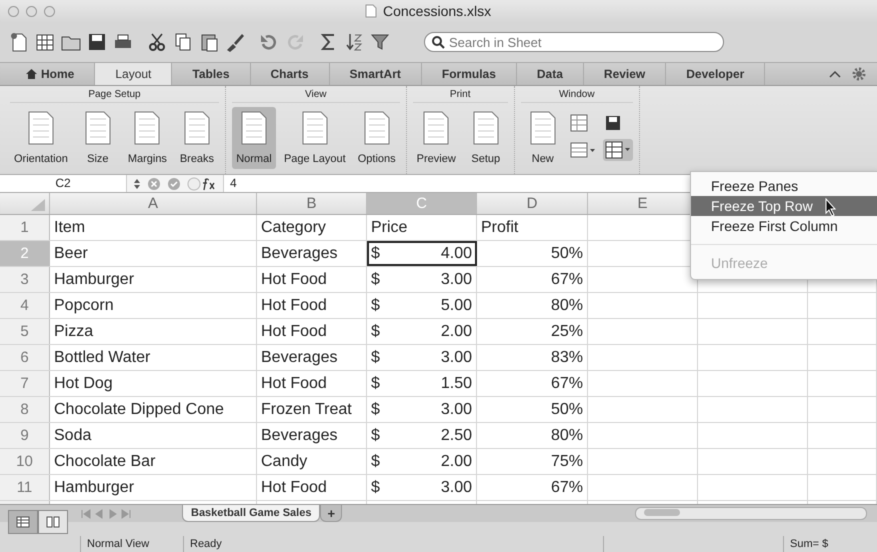  What do you see at coordinates (532, 461) in the screenshot?
I see `table-cell: 75%` at bounding box center [532, 461].